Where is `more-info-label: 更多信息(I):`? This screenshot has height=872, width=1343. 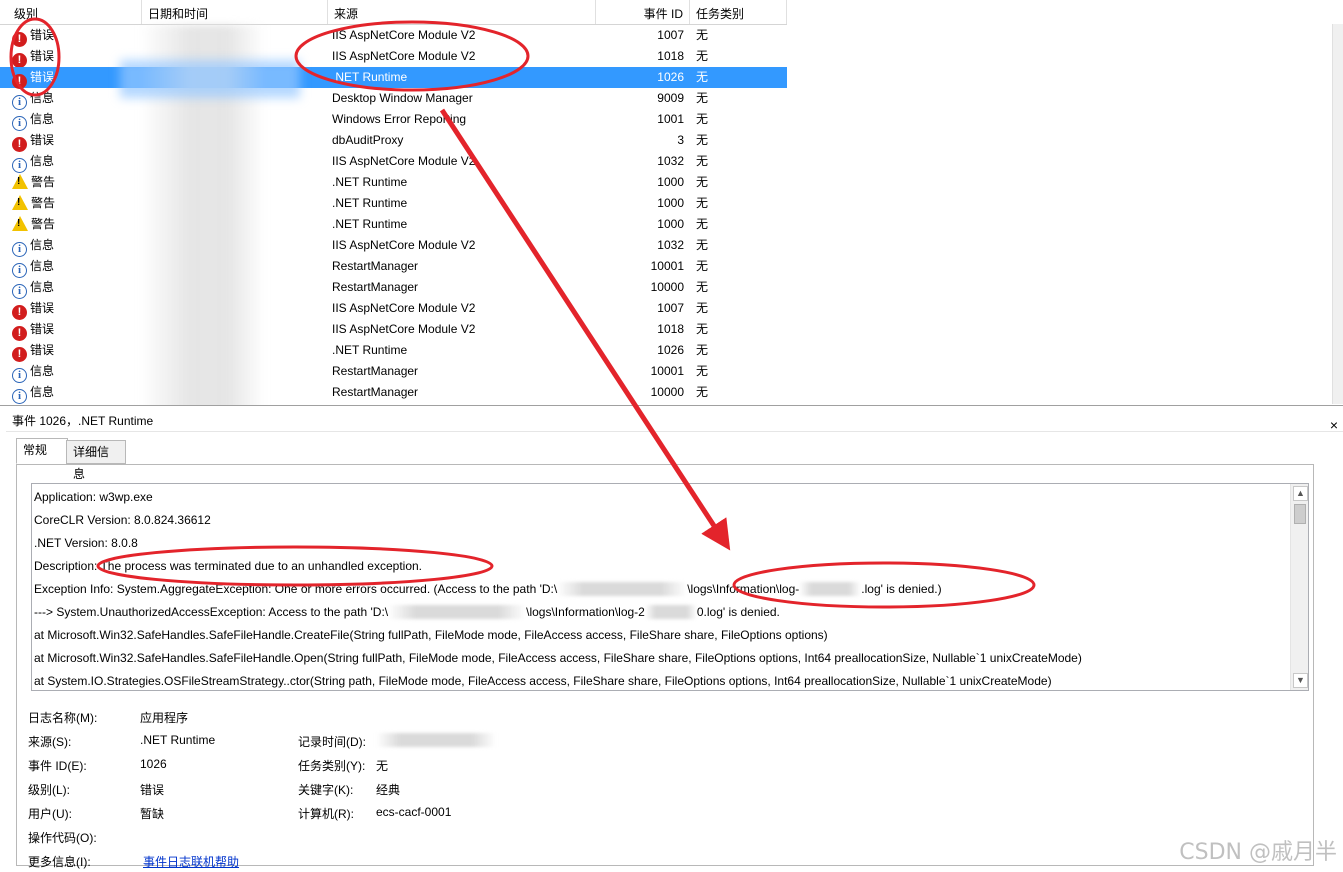
more-info-label: 更多信息(I): is located at coordinates (59, 862).